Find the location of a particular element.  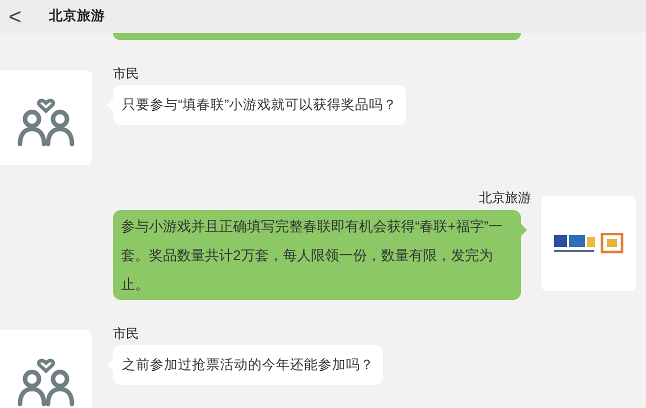

logo-icon is located at coordinates (589, 243).